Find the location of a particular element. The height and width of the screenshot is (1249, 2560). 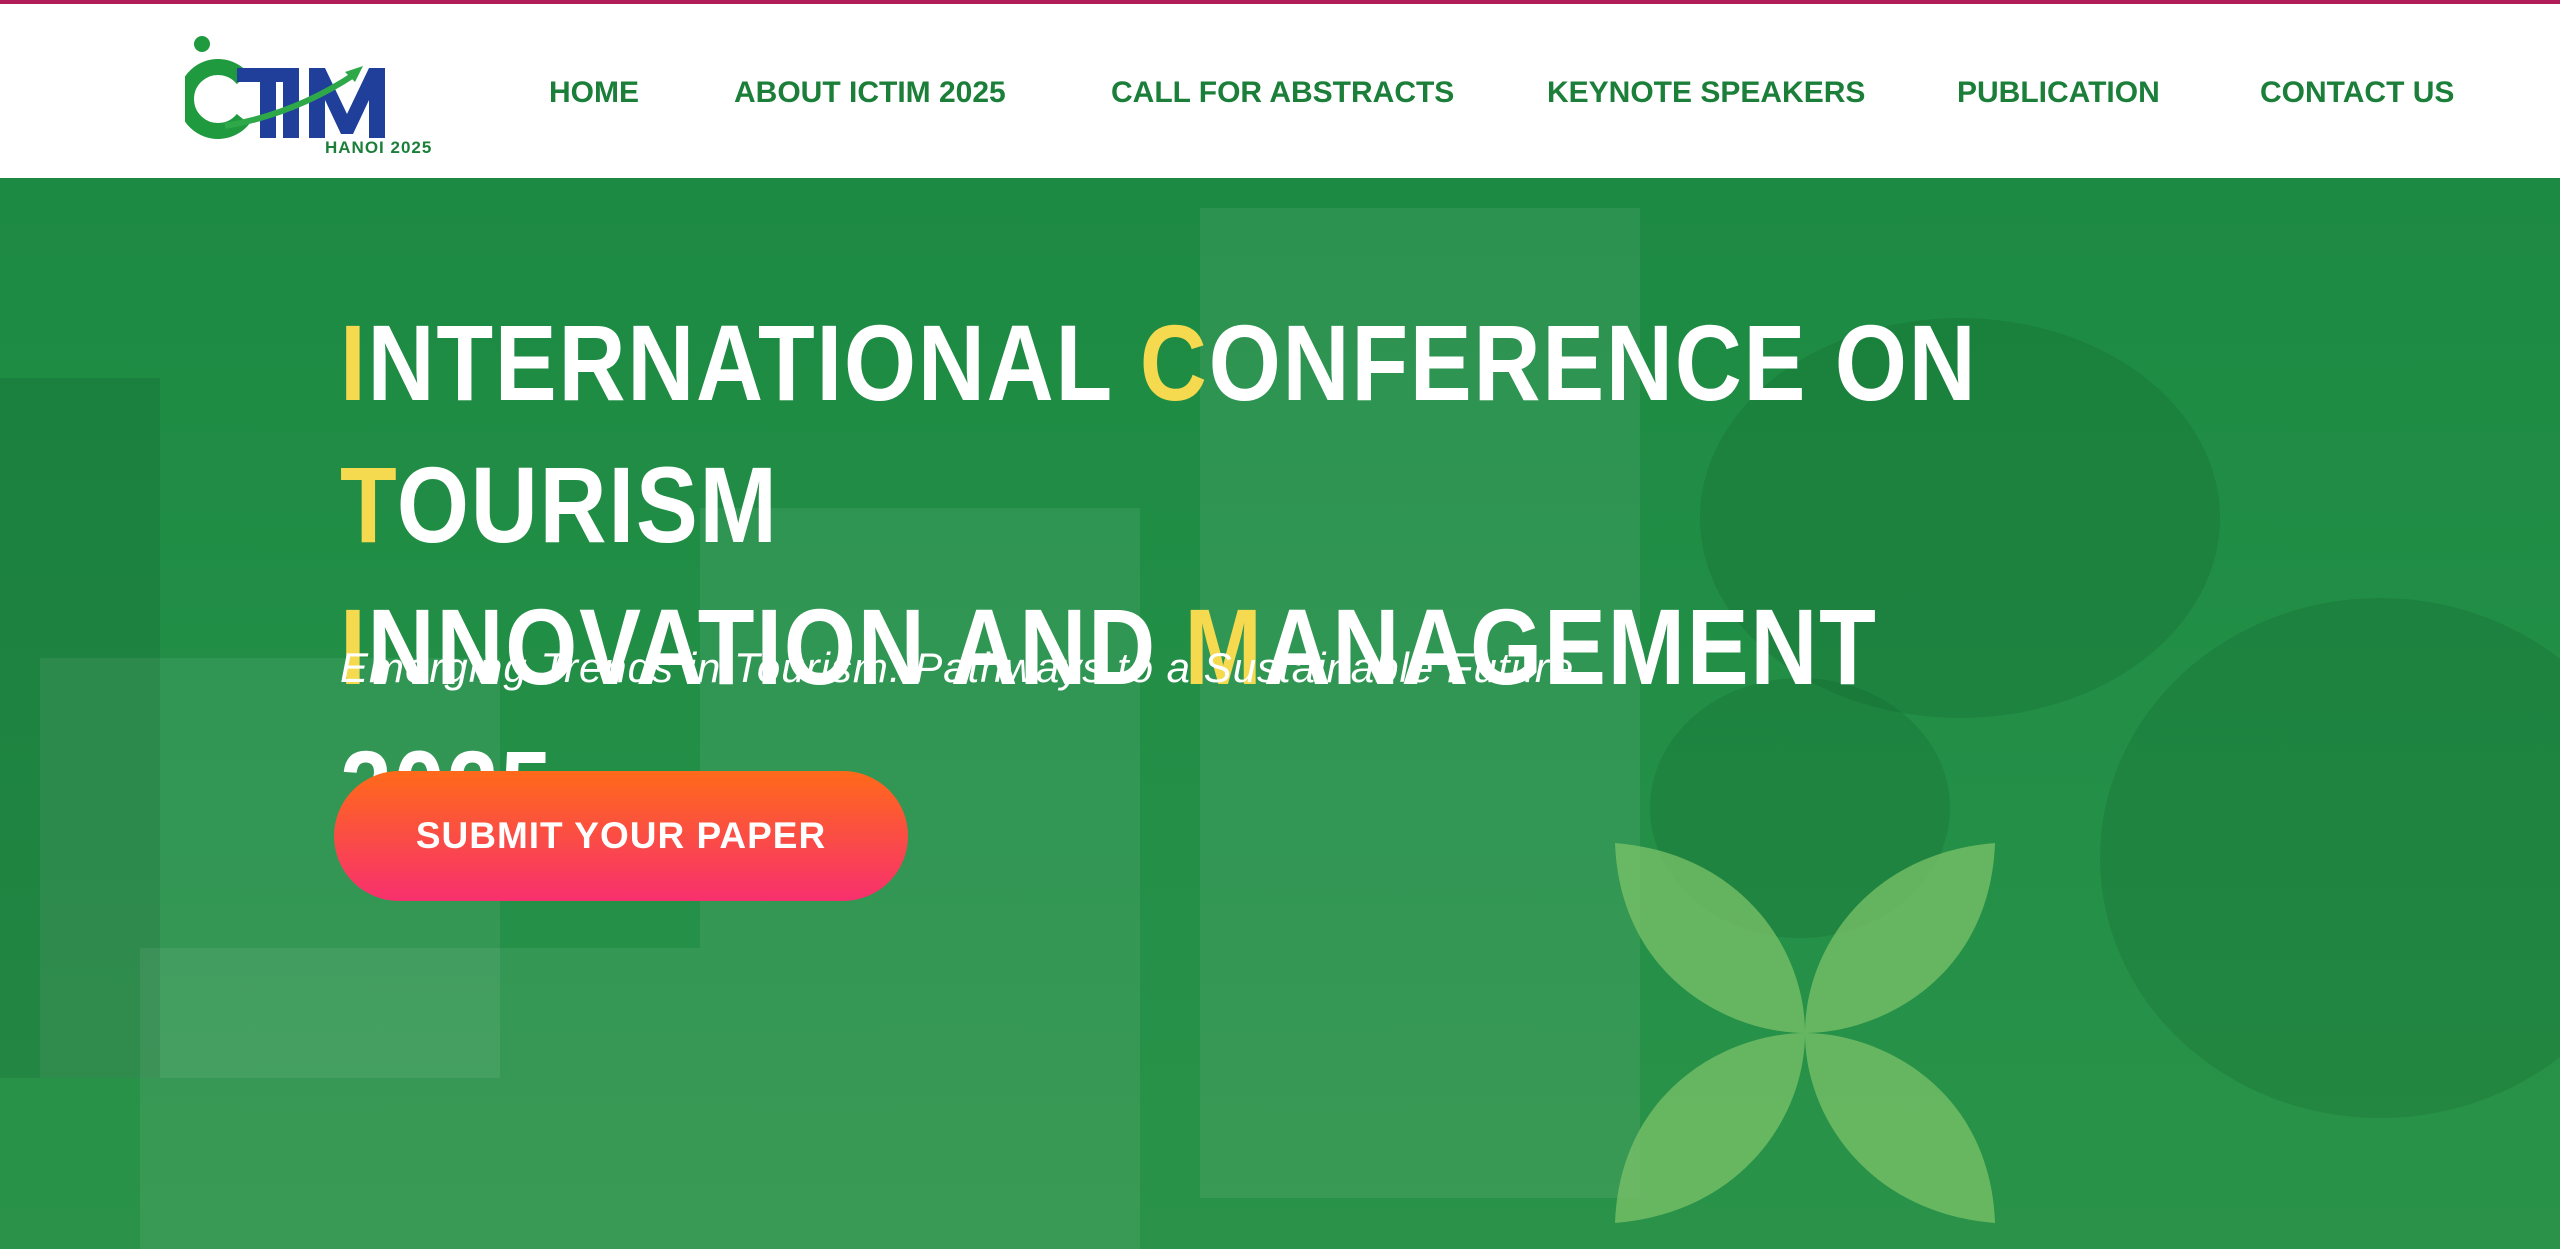

background-trees is located at coordinates (2330, 858).